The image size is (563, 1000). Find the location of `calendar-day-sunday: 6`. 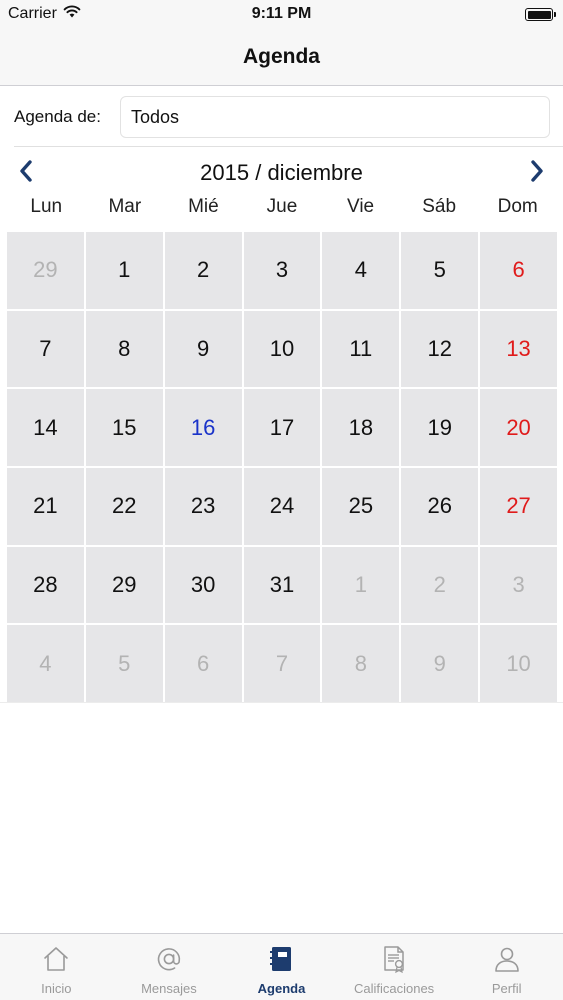

calendar-day-sunday: 6 is located at coordinates (518, 270).